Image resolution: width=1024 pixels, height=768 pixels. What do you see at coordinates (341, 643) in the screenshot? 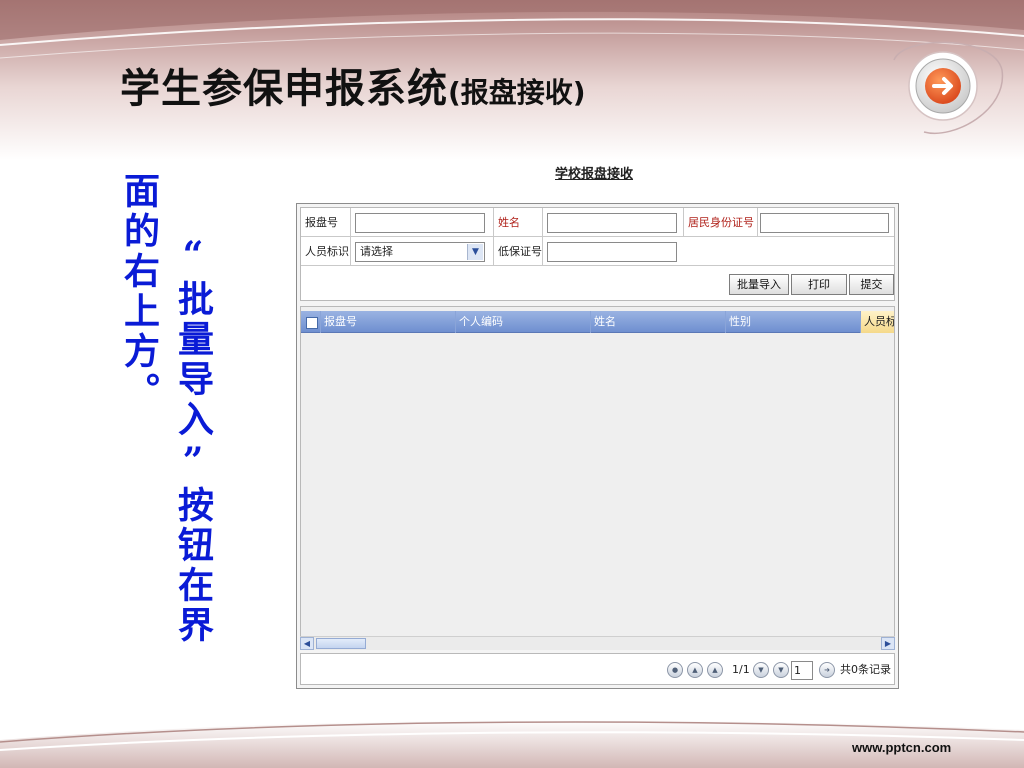
I see `scroll-thumb` at bounding box center [341, 643].